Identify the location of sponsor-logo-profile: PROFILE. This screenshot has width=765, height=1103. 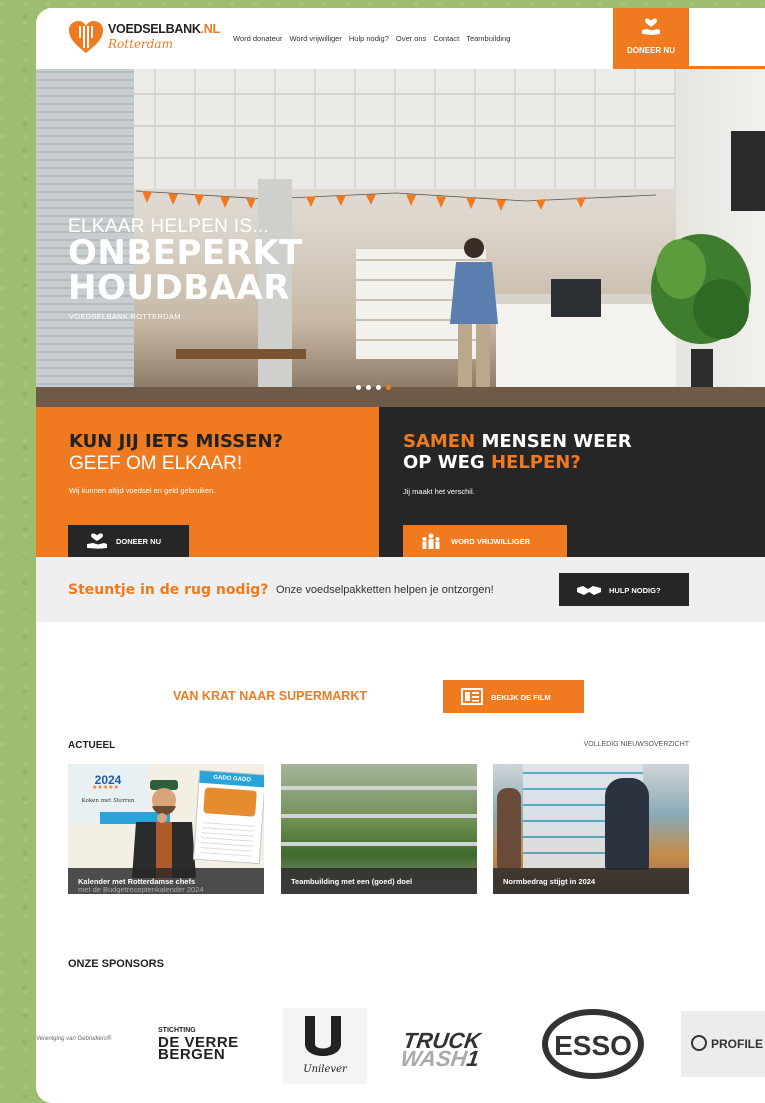
(723, 1044).